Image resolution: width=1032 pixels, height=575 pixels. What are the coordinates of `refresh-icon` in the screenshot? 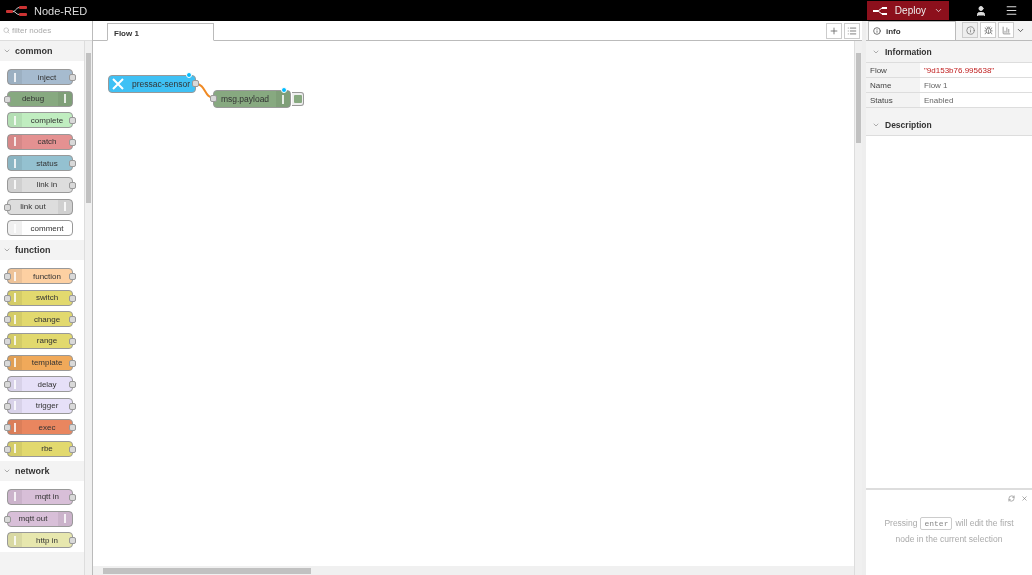 It's located at (1011, 498).